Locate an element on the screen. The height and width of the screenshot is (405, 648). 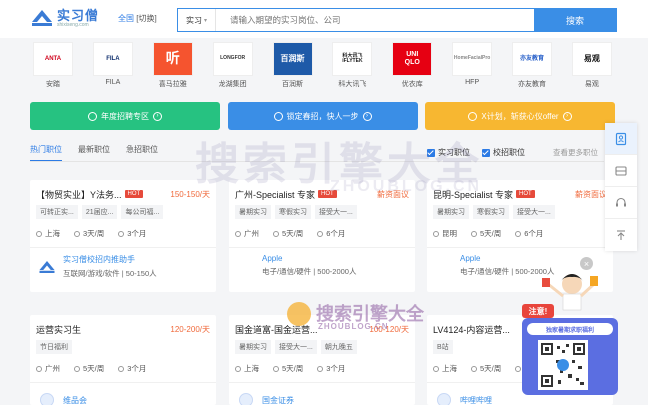
company-name: 实习僧校招内推助手 is located at coordinates (110, 259).